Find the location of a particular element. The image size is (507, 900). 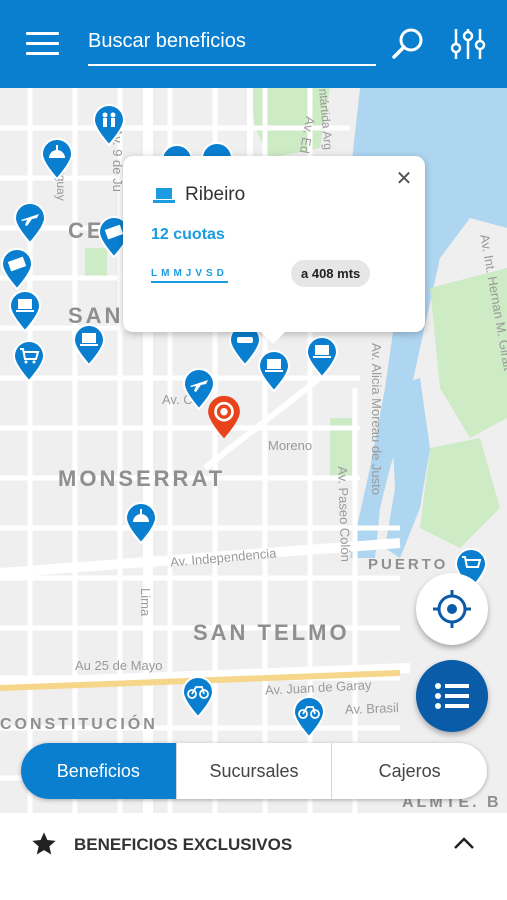

crosshair-icon is located at coordinates (452, 609).